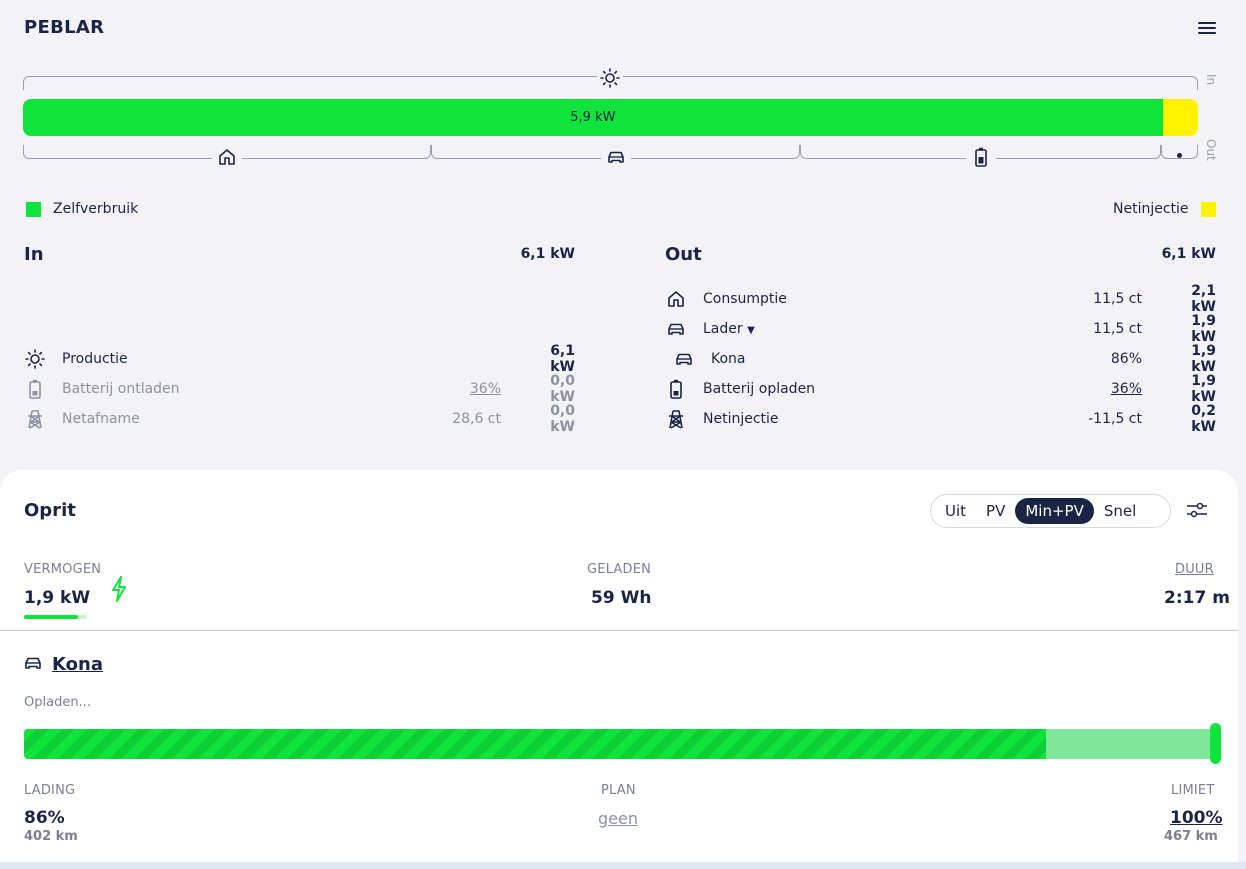  Describe the element at coordinates (1120, 511) in the screenshot. I see `mode-fast: Snel` at that location.